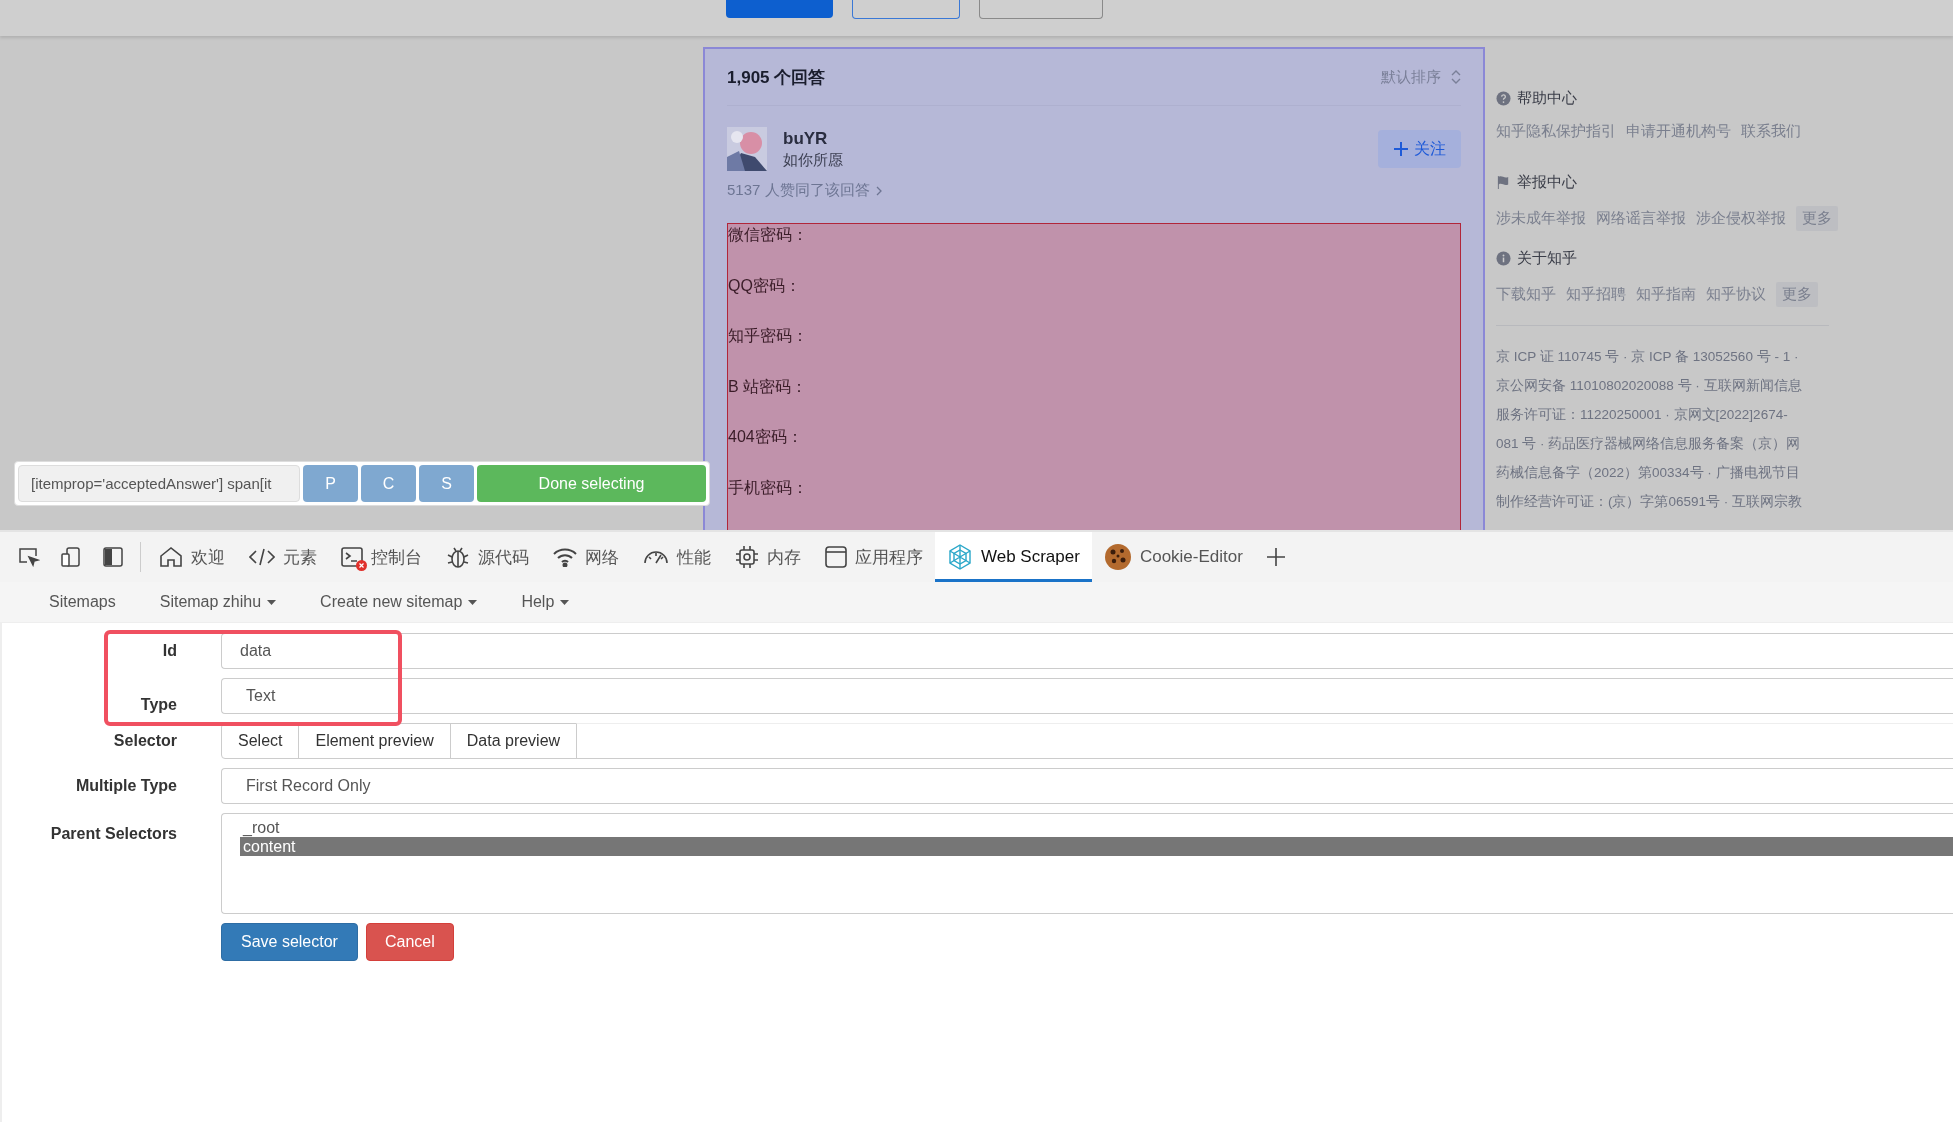 Image resolution: width=1953 pixels, height=1122 pixels. What do you see at coordinates (766, 437) in the screenshot?
I see `answer-text-line: 404密码：` at bounding box center [766, 437].